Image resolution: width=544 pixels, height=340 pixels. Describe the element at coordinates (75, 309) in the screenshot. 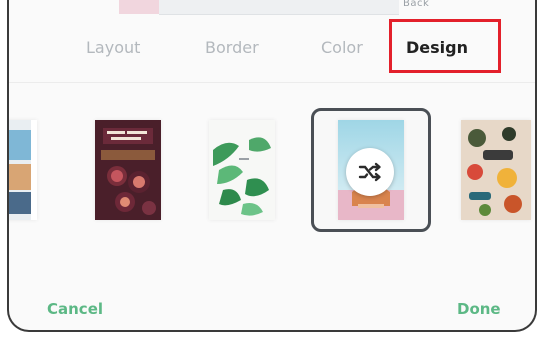

I see `cancel-button: Cancel` at that location.